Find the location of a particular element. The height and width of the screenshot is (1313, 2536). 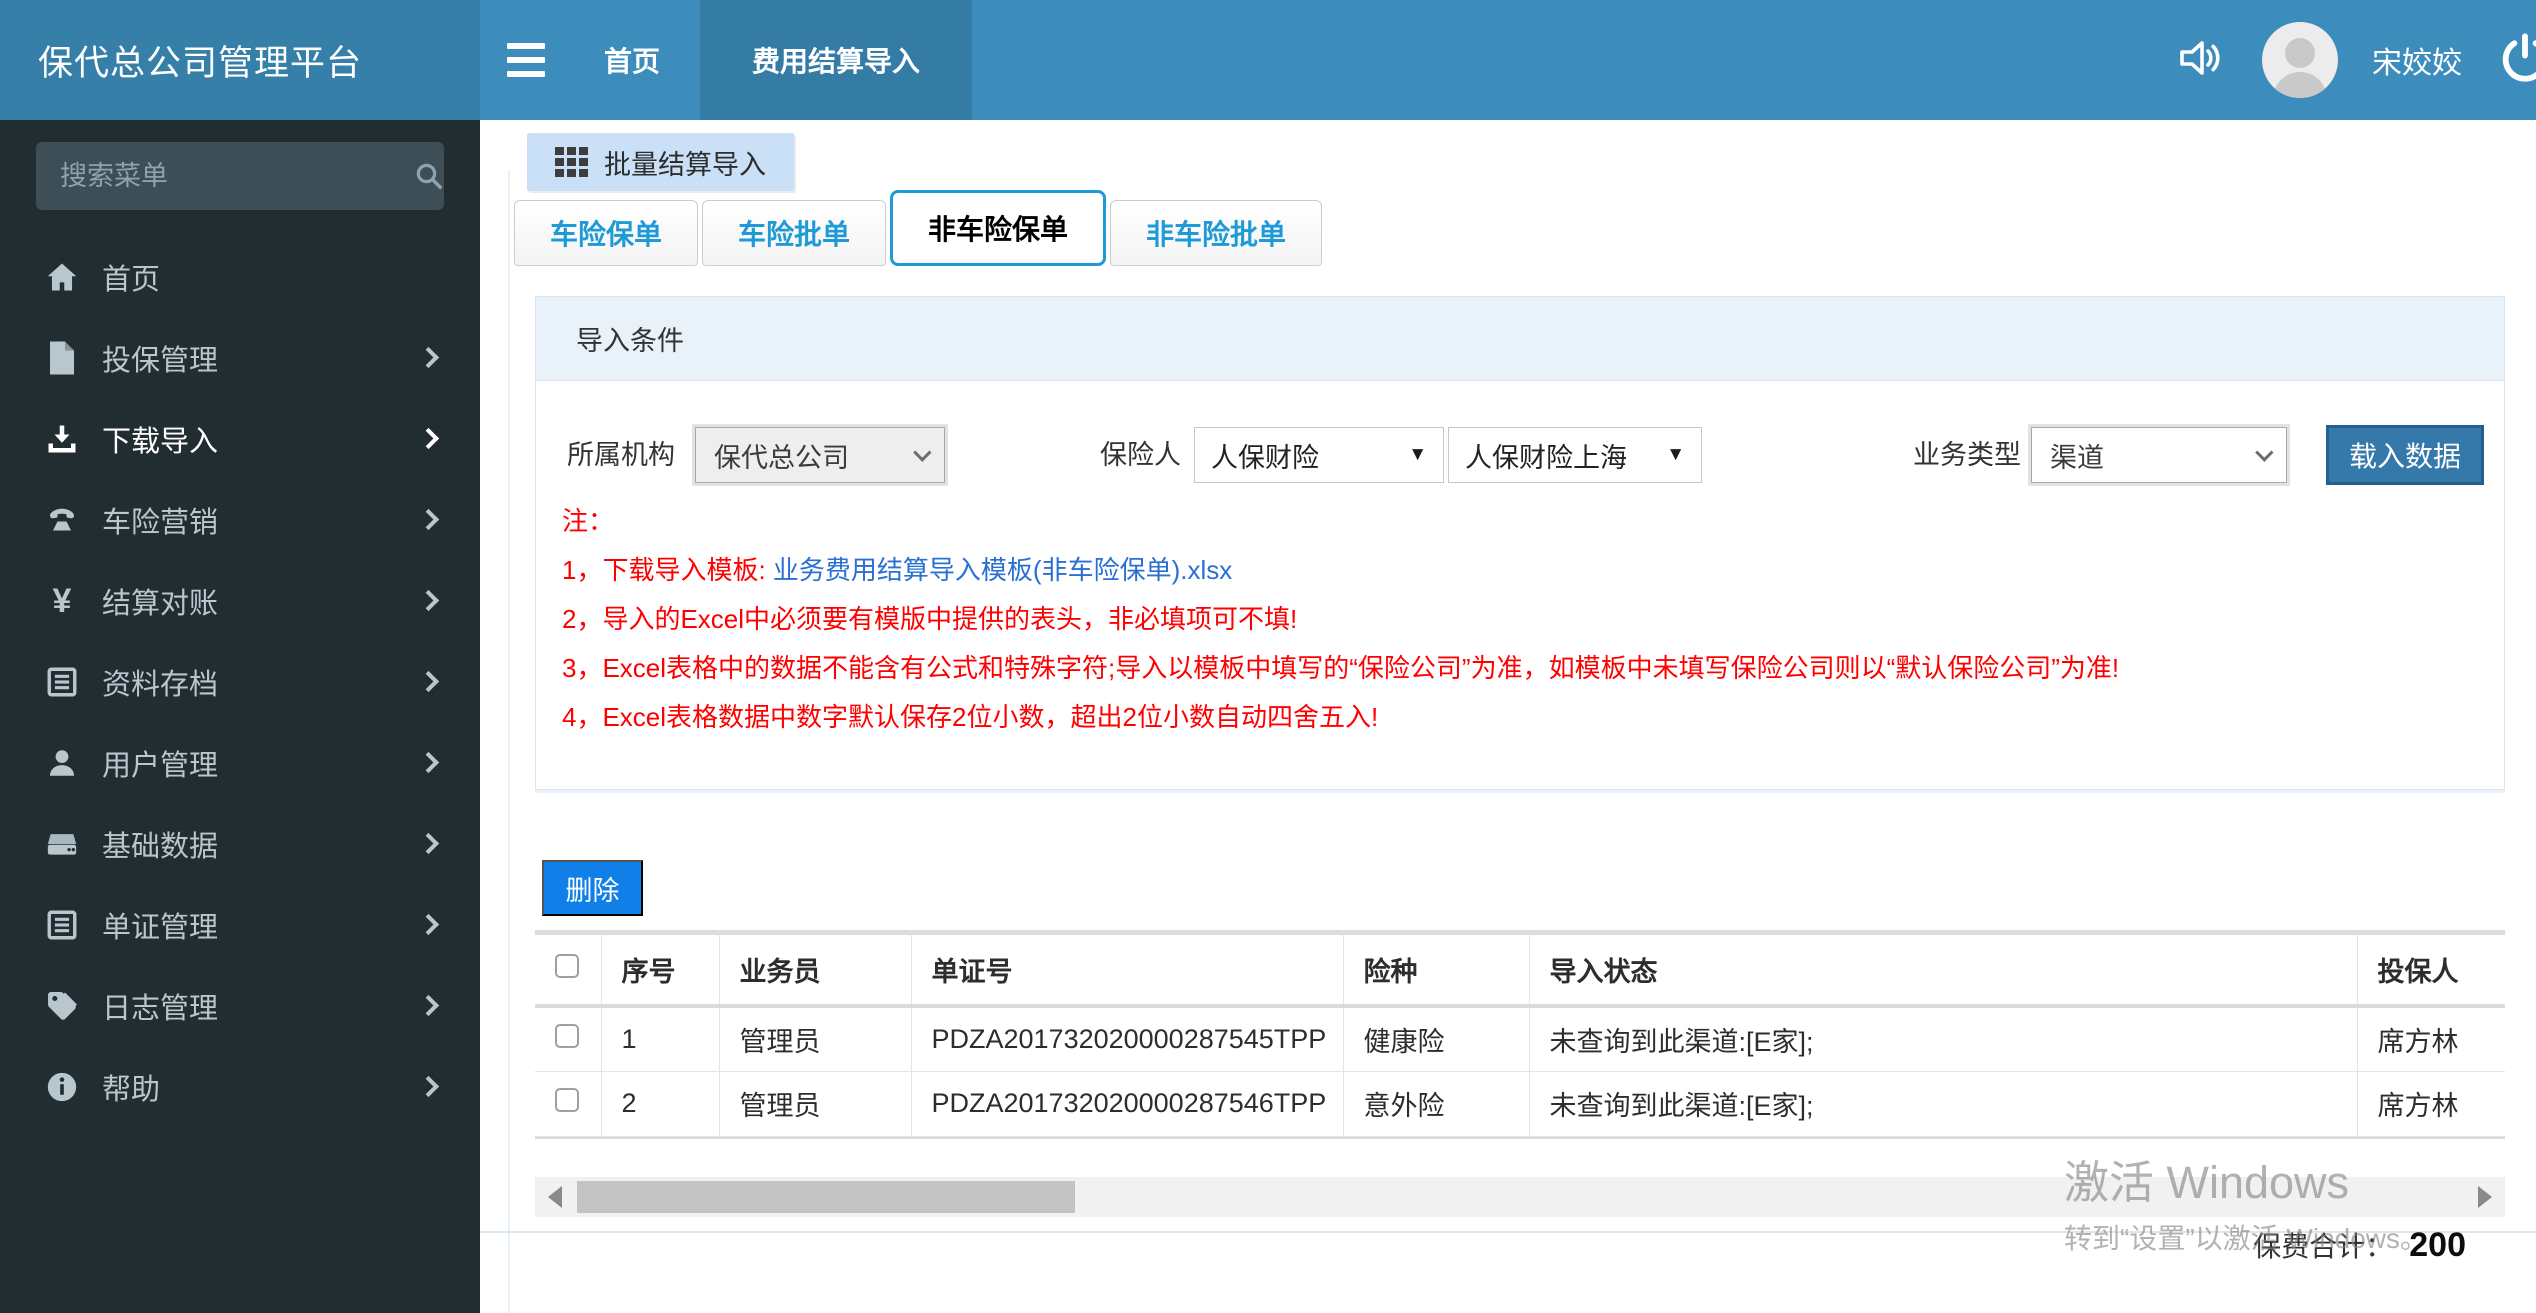

hdd-icon is located at coordinates (62, 844).